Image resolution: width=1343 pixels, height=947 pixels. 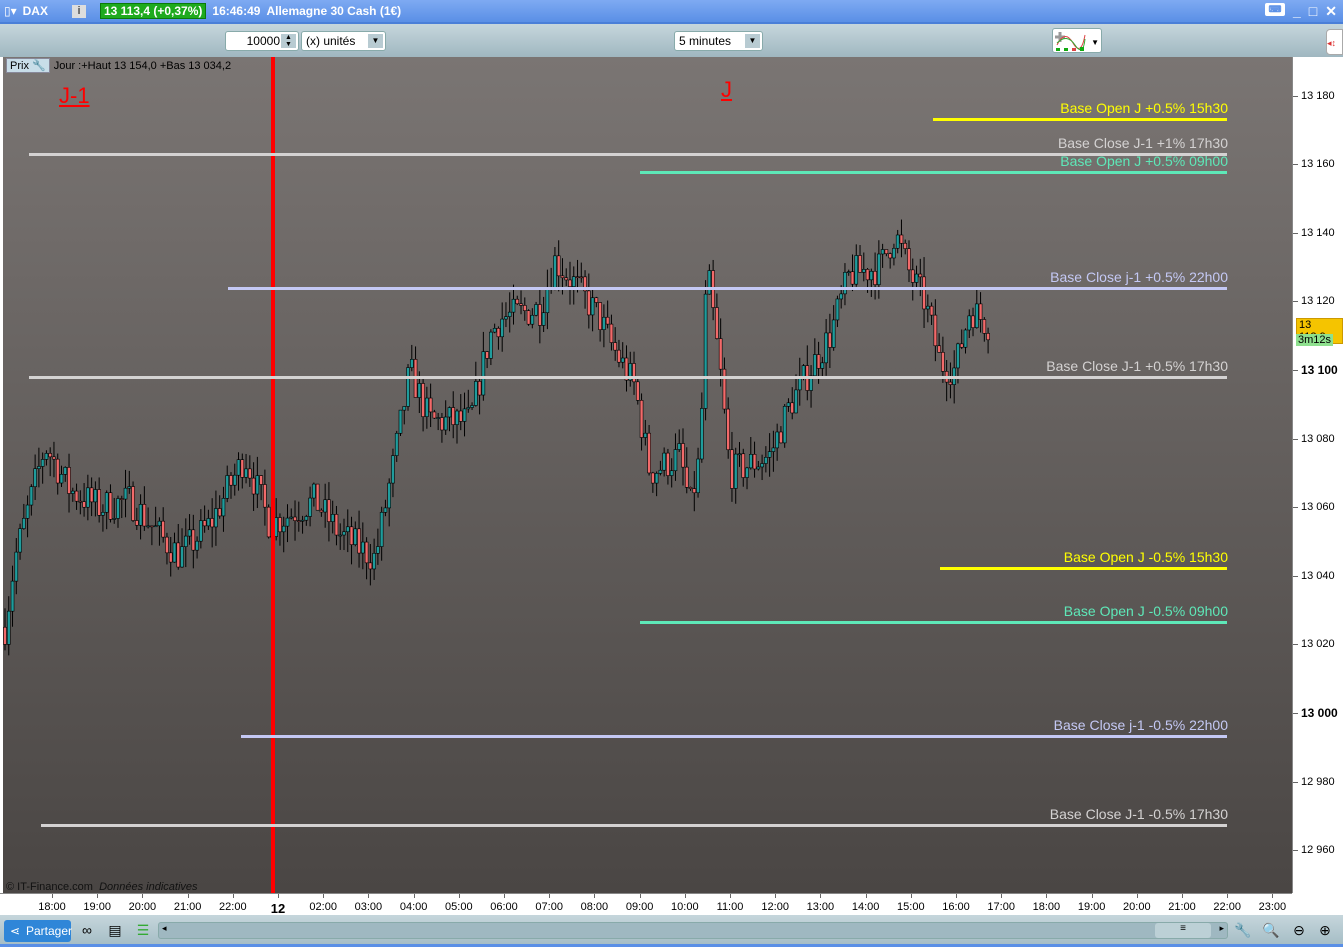 I want to click on interval-select: 5 minutes ▼, so click(x=718, y=41).